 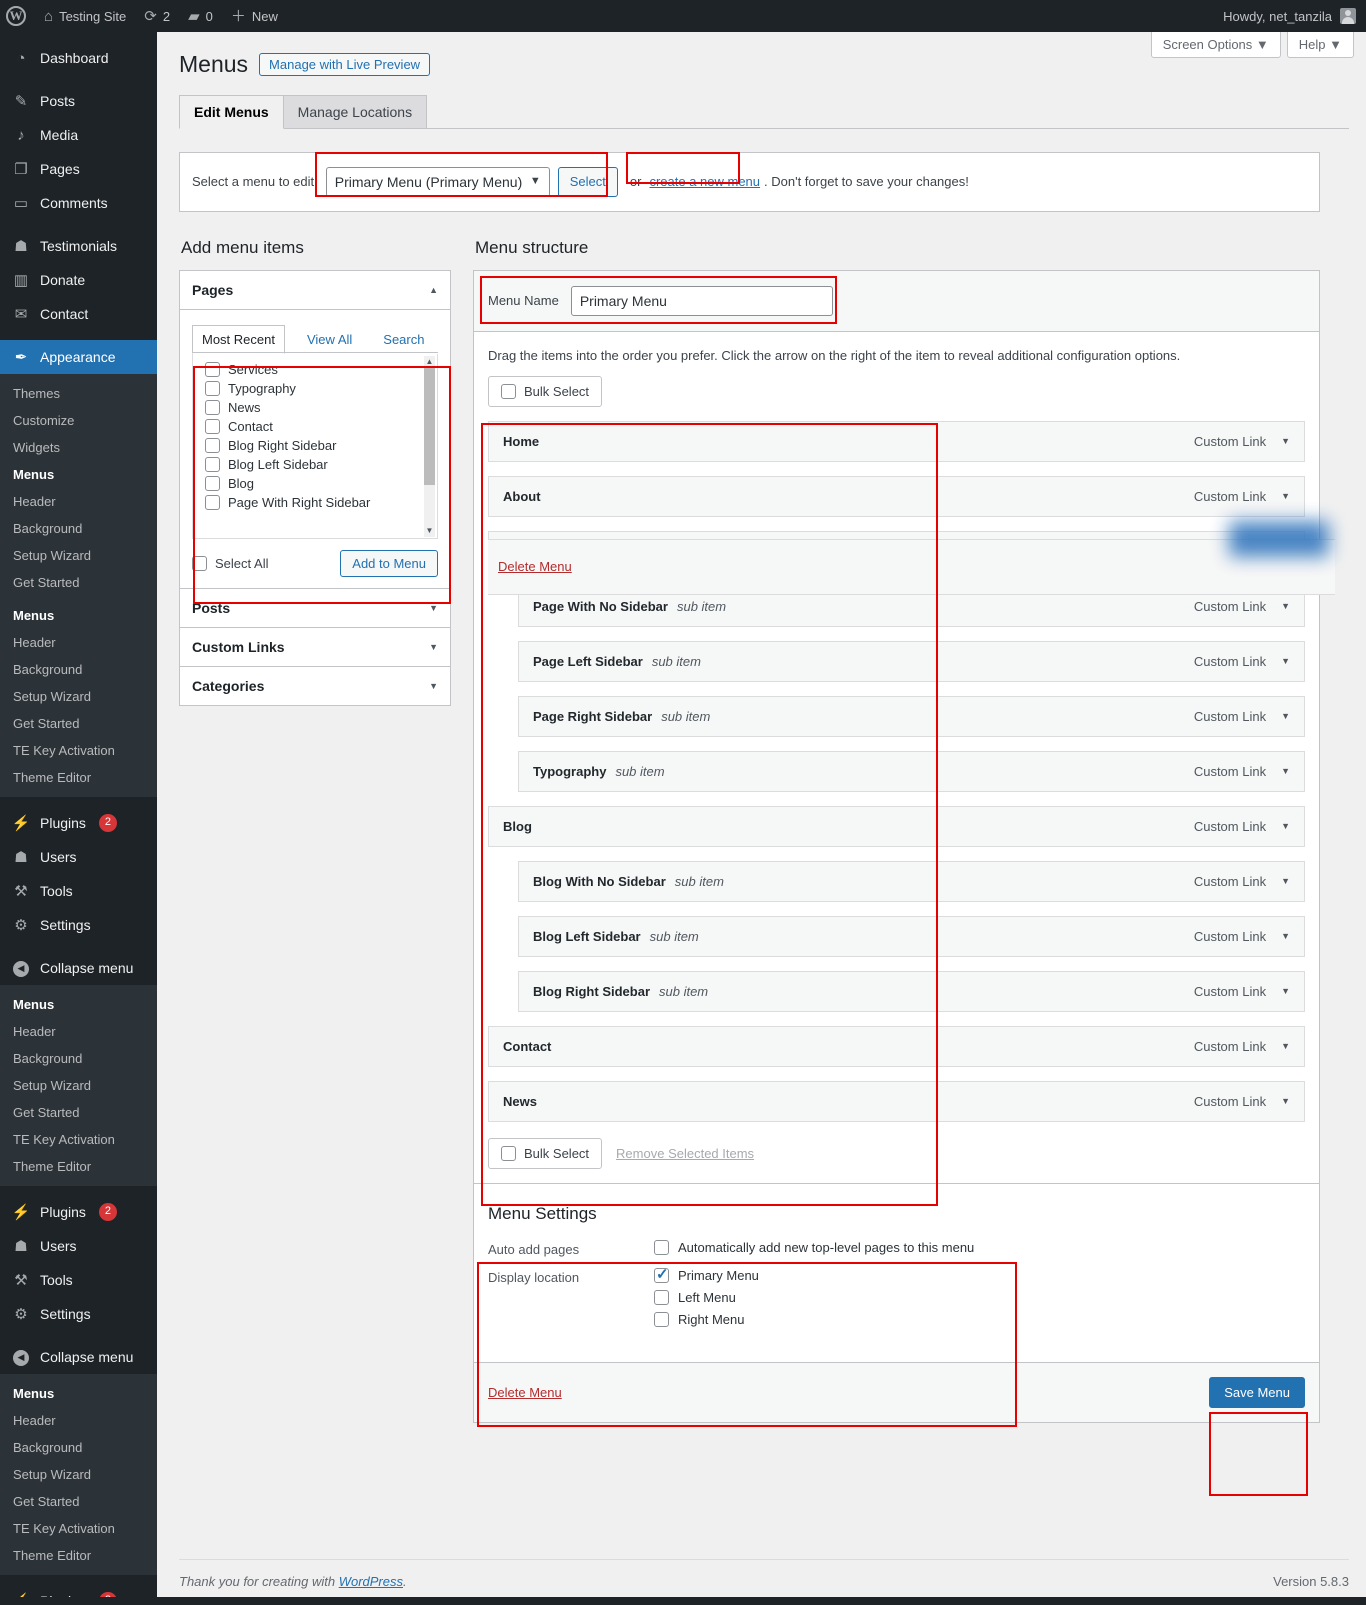 I want to click on tab-edit-menus: Edit Menus, so click(x=231, y=111).